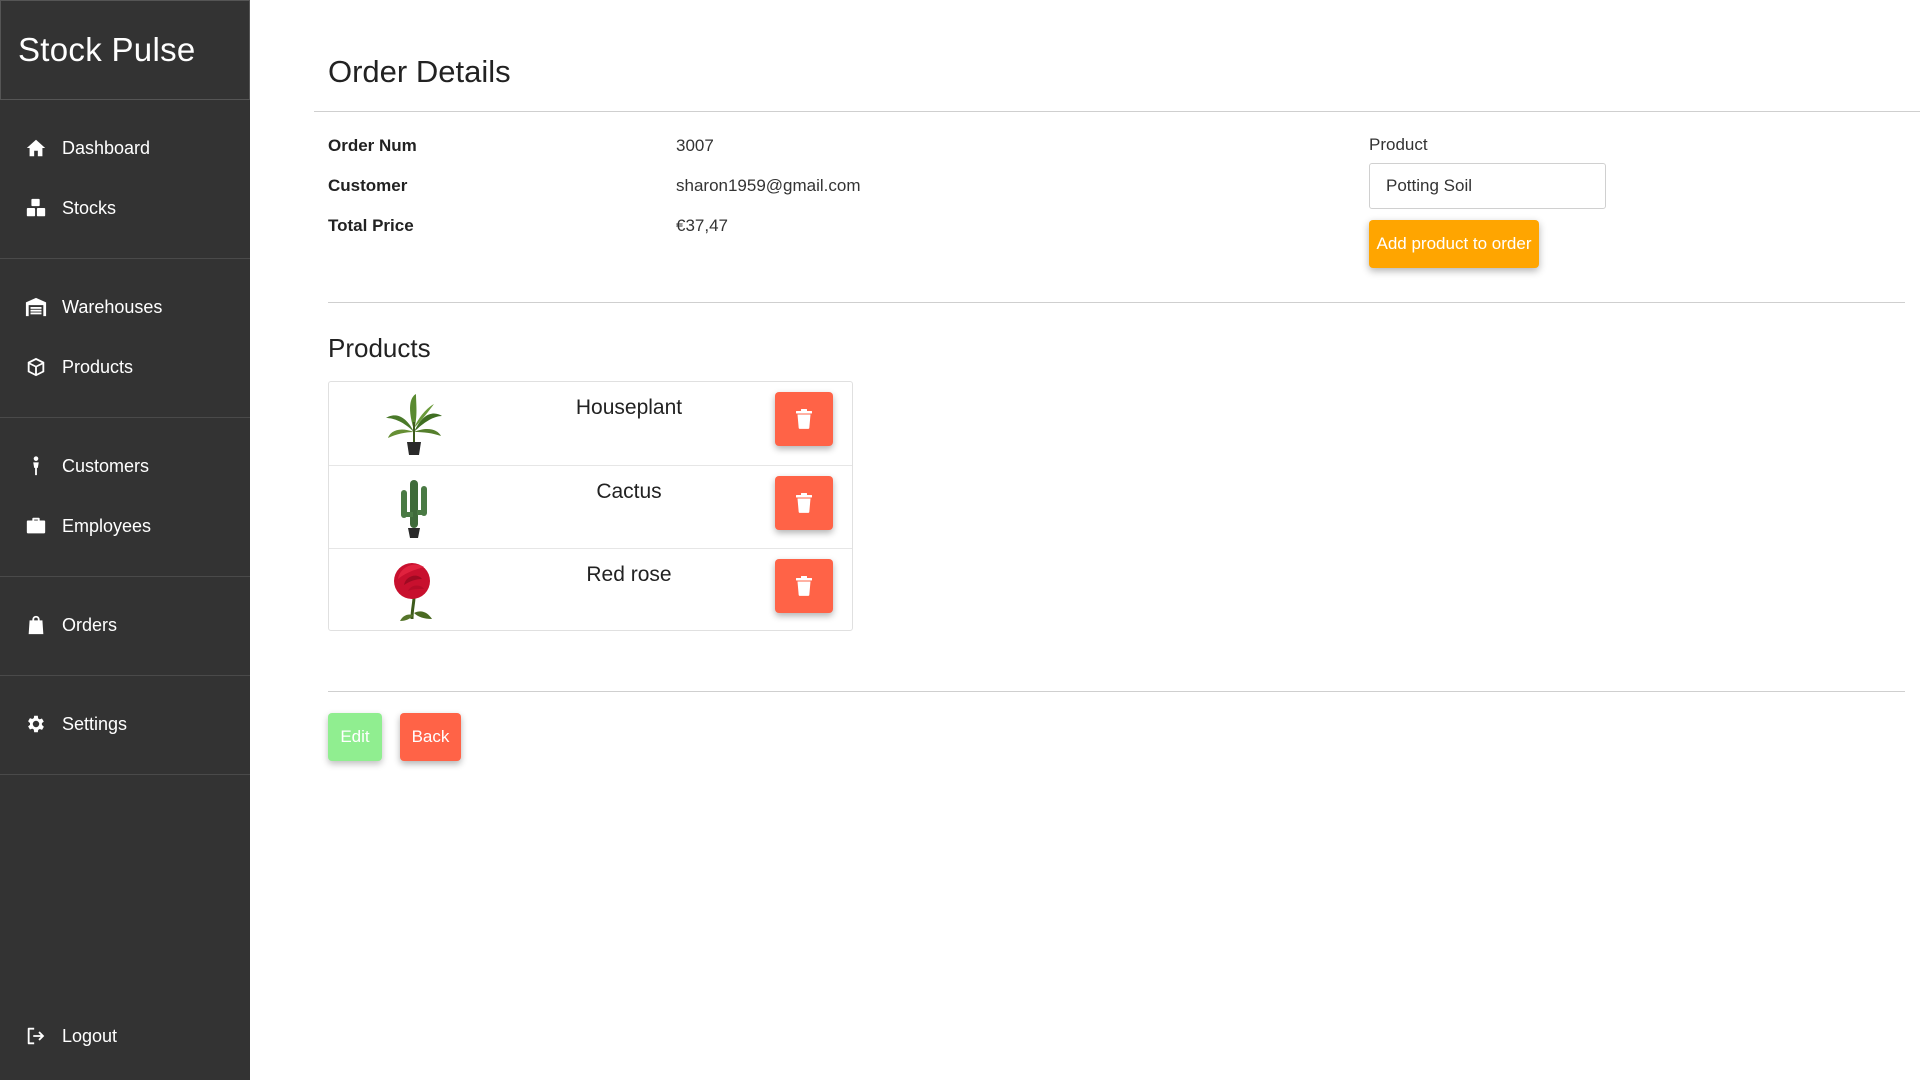 Image resolution: width=1920 pixels, height=1080 pixels. What do you see at coordinates (36, 724) in the screenshot?
I see `gear-icon` at bounding box center [36, 724].